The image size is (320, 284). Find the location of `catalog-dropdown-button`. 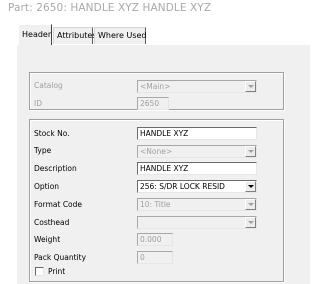

catalog-dropdown-button is located at coordinates (250, 86).